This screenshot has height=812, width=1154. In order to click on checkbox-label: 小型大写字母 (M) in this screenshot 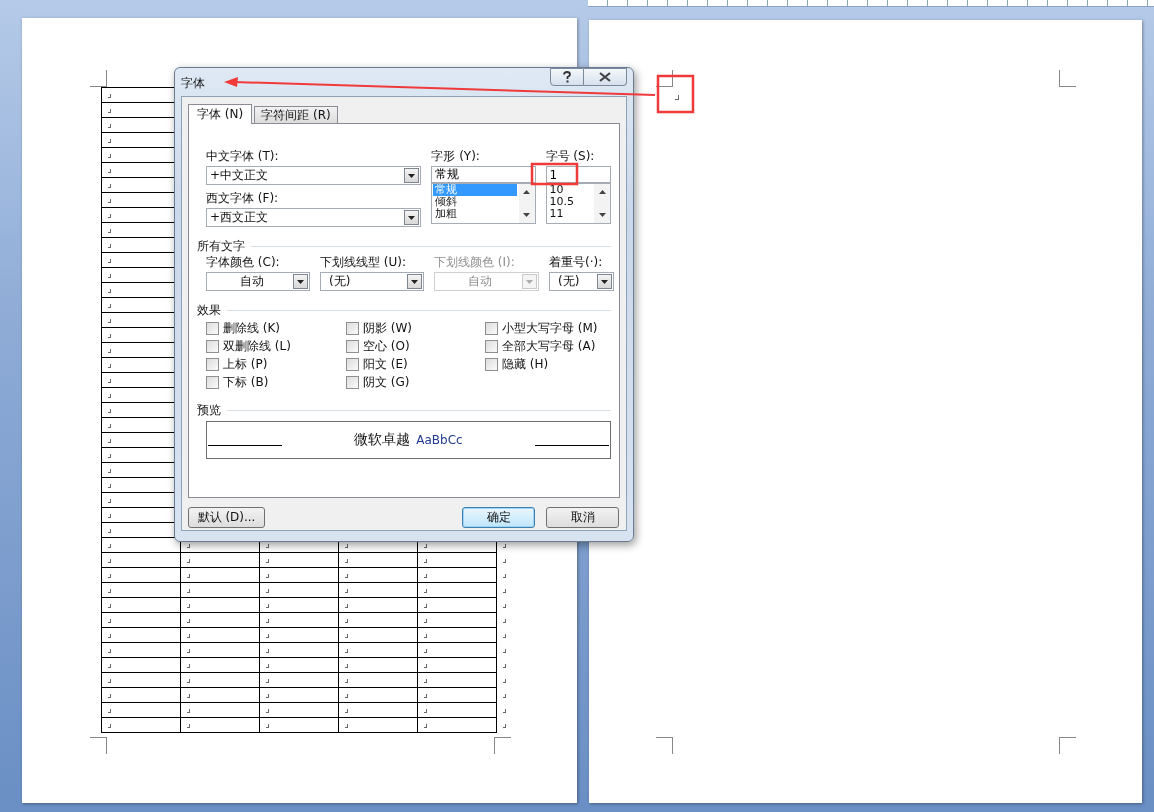, I will do `click(550, 328)`.